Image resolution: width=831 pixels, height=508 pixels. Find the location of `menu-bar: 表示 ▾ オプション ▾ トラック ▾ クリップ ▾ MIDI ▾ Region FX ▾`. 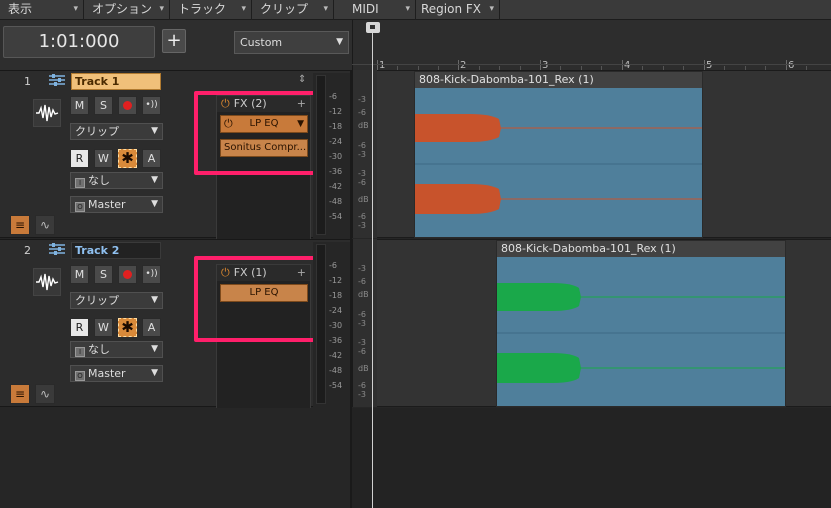

menu-bar: 表示 ▾ オプション ▾ トラック ▾ クリップ ▾ MIDI ▾ Region FX ▾ is located at coordinates (415, 10).